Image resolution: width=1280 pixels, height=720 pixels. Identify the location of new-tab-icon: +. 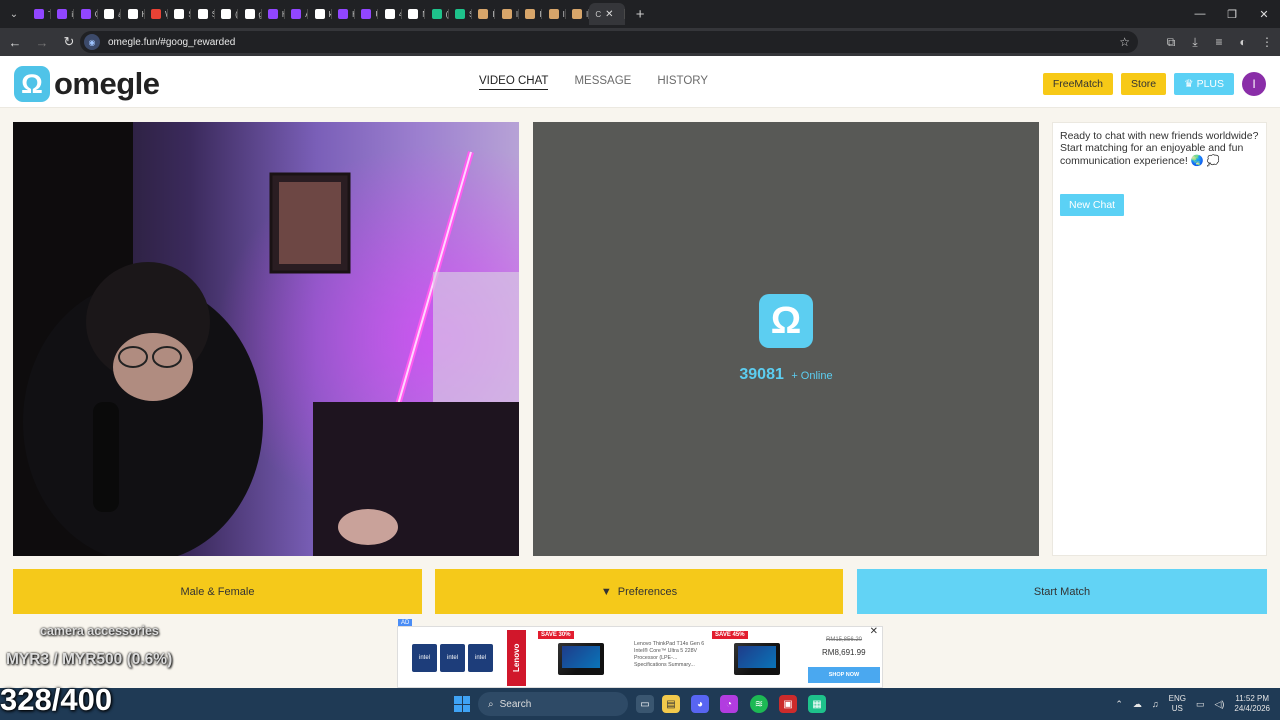
(640, 14).